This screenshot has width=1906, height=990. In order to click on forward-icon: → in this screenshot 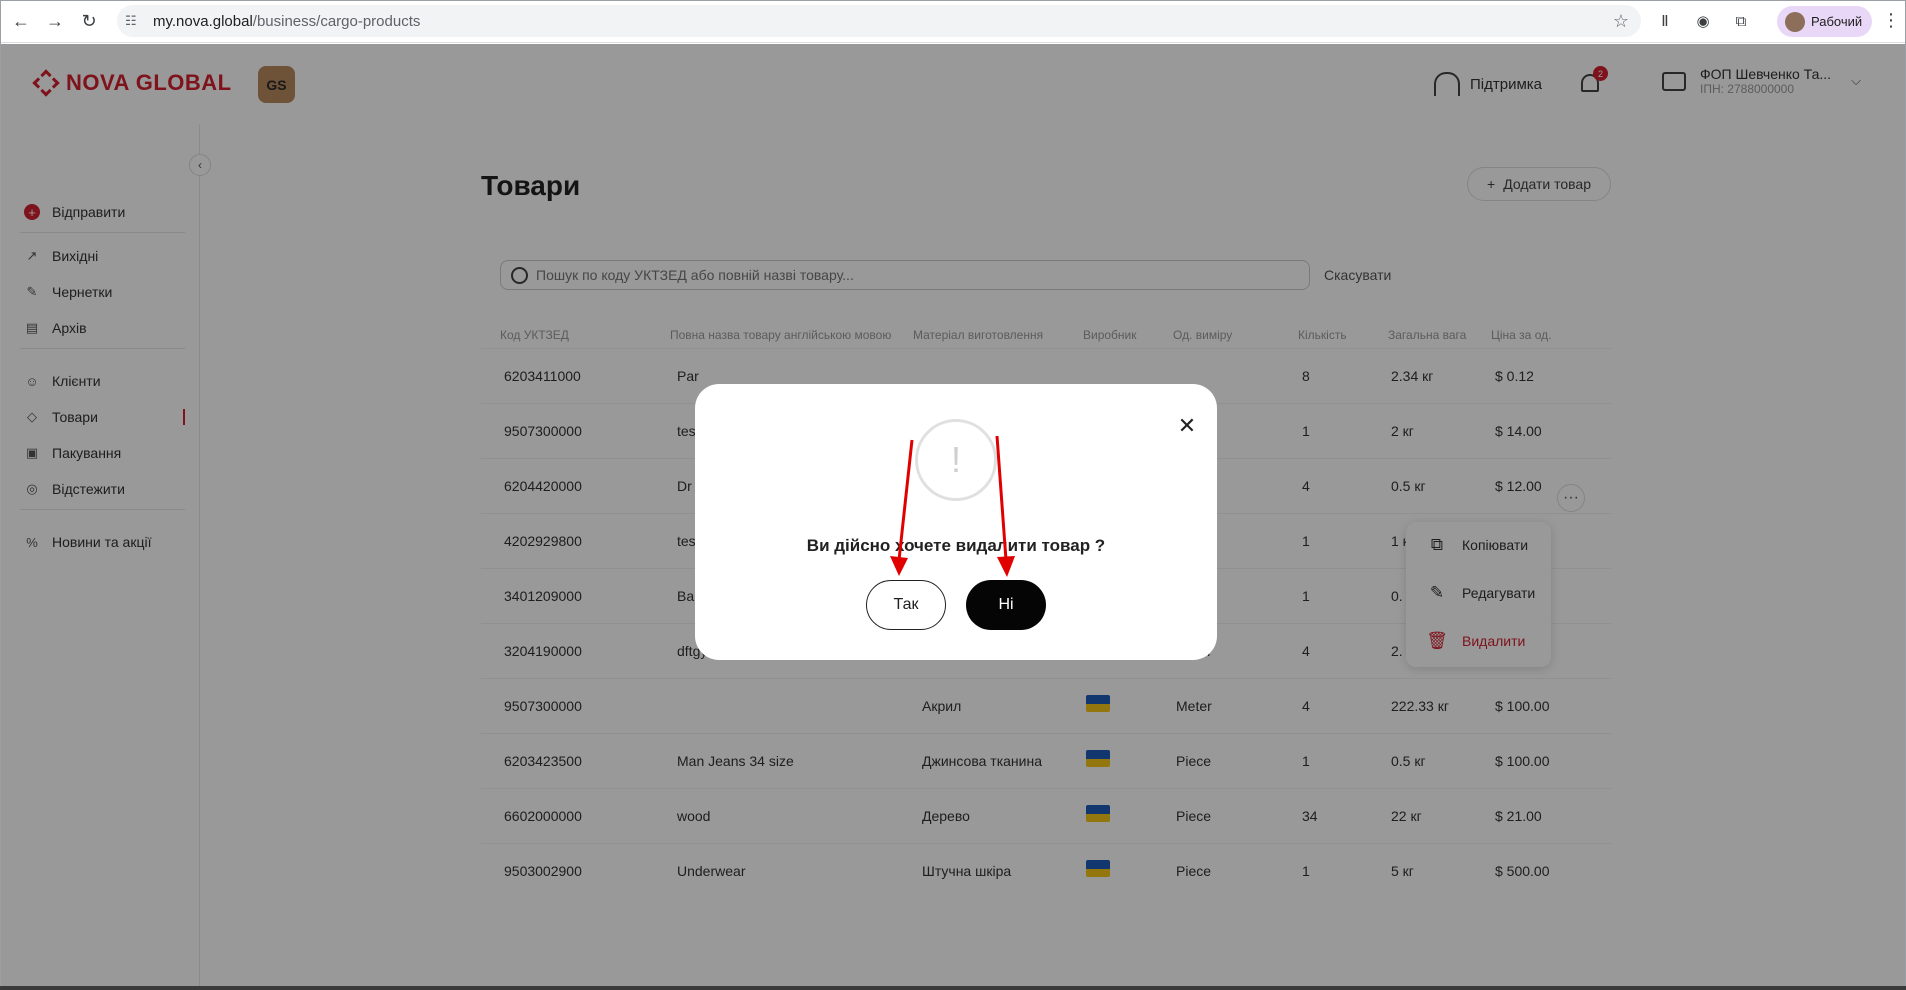, I will do `click(55, 21)`.